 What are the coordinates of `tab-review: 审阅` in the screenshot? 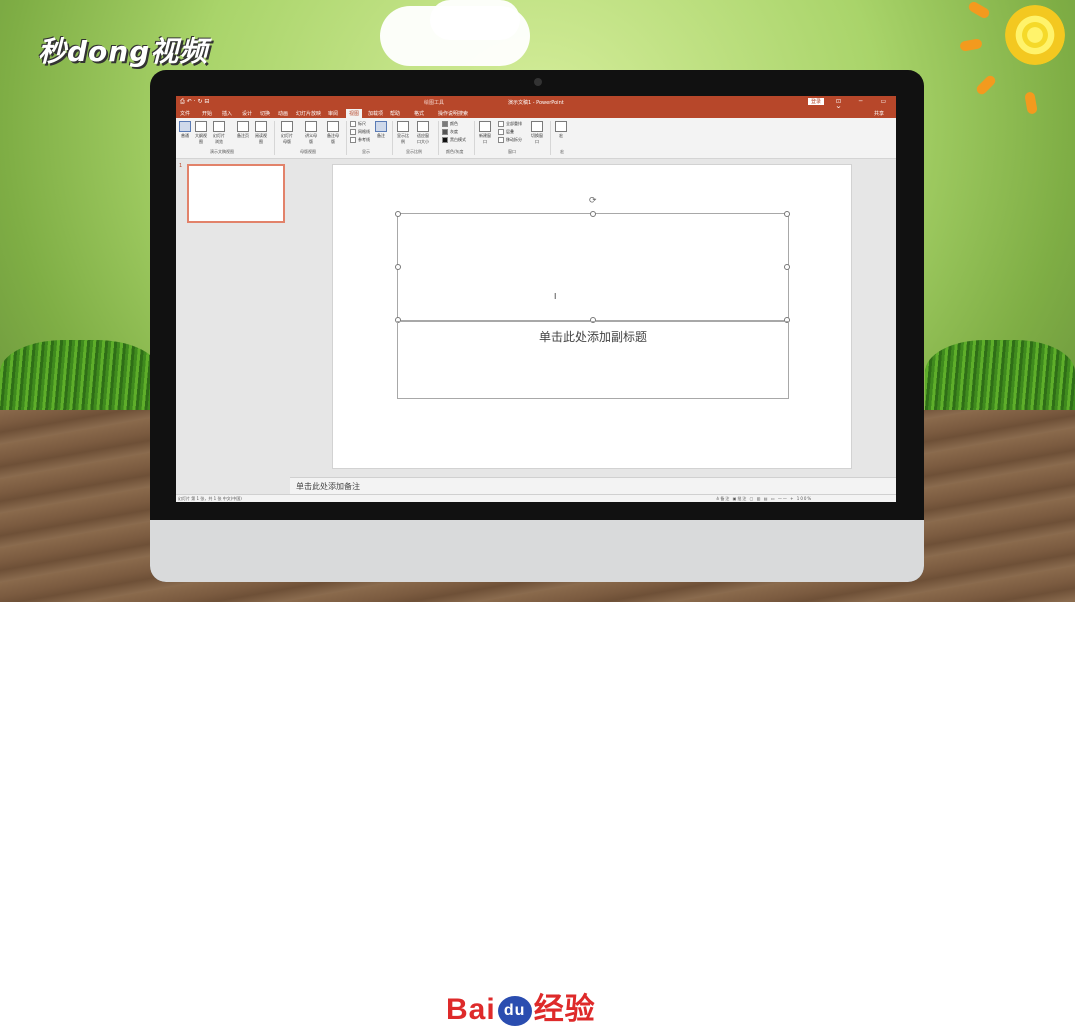 It's located at (333, 113).